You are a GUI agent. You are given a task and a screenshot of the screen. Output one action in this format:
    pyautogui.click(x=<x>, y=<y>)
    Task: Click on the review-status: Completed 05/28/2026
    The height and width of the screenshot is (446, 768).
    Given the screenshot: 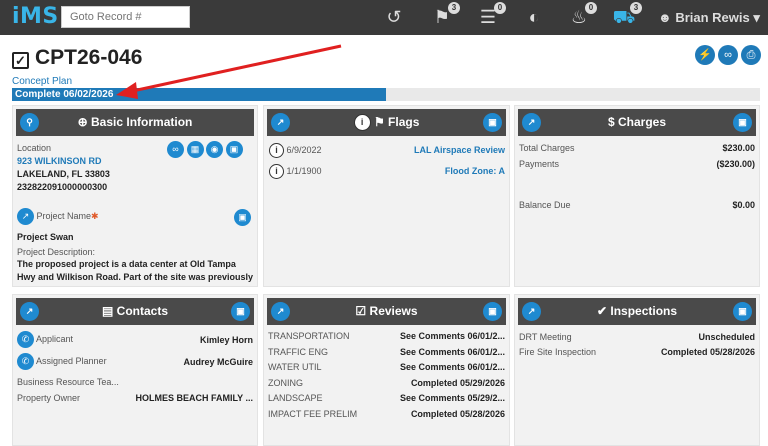 What is the action you would take?
    pyautogui.click(x=457, y=413)
    